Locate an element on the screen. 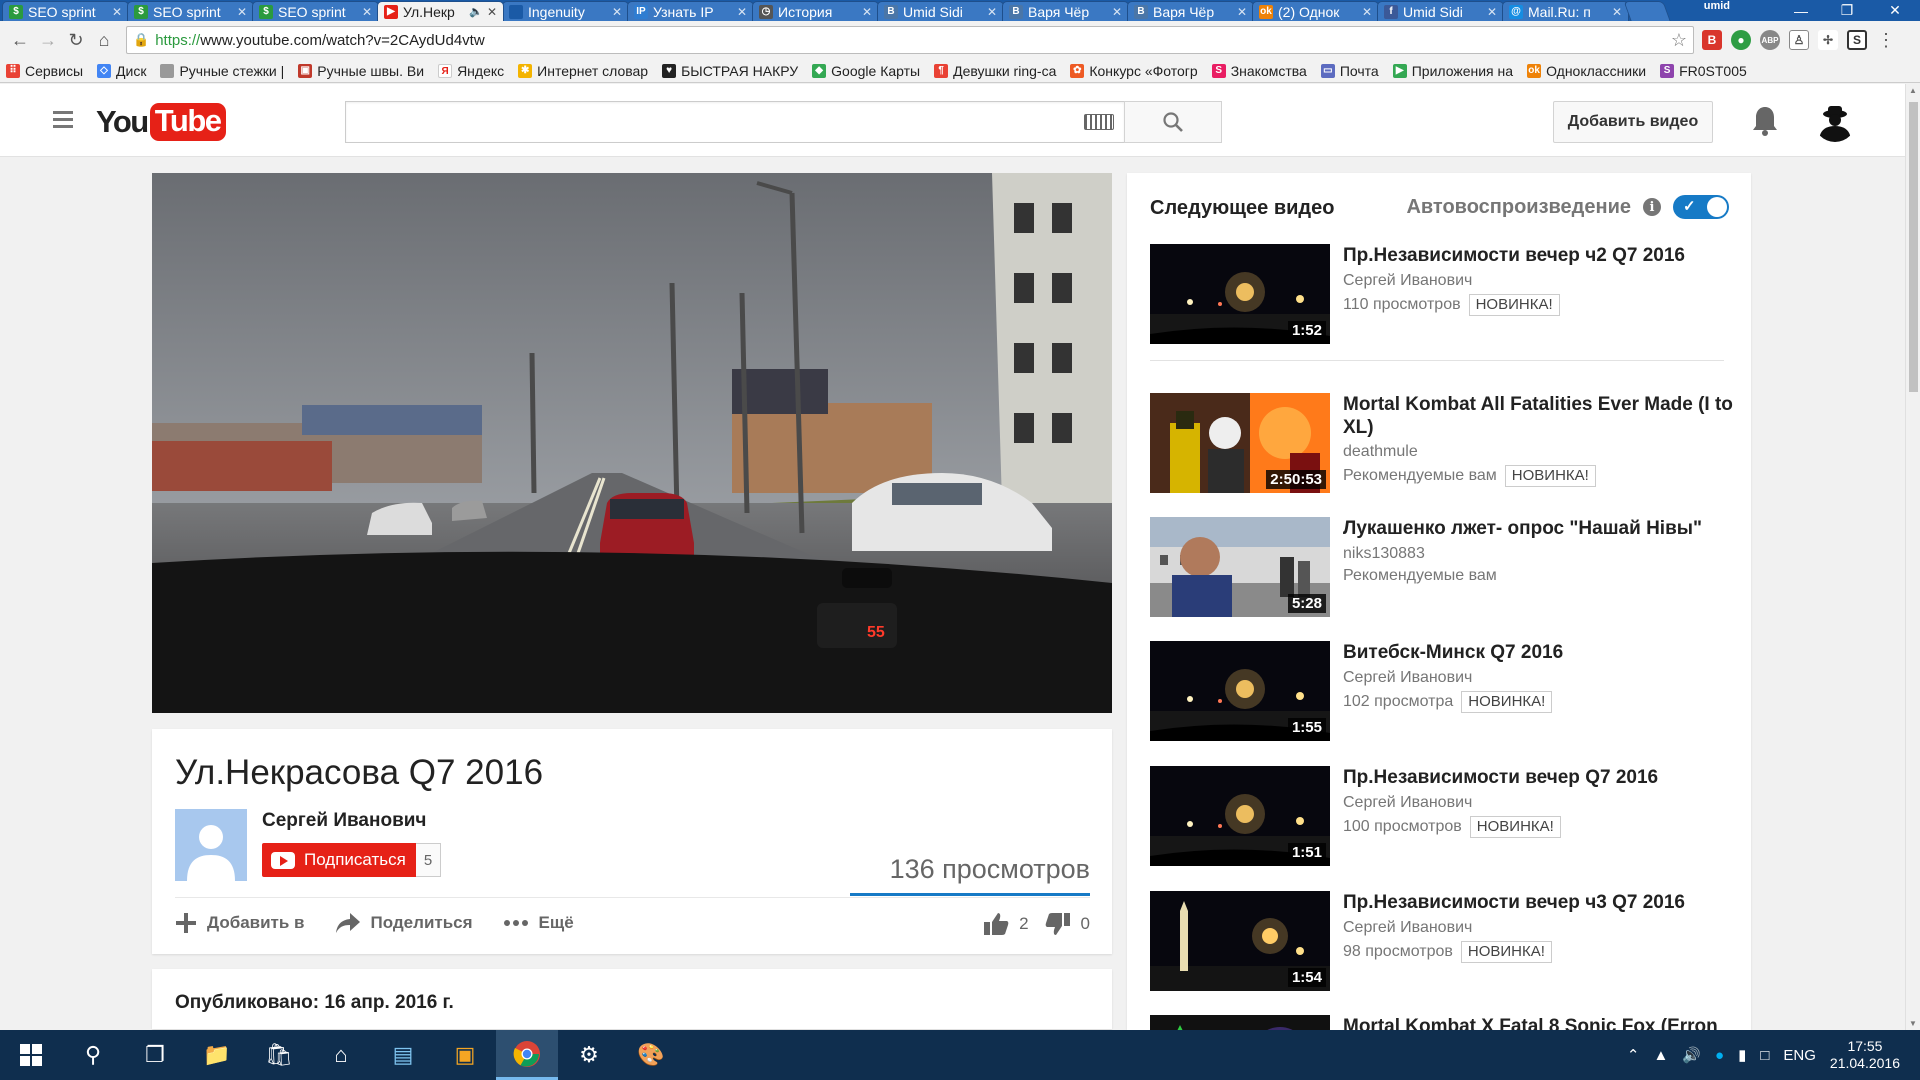 The image size is (1920, 1080). search-input is located at coordinates (734, 122).